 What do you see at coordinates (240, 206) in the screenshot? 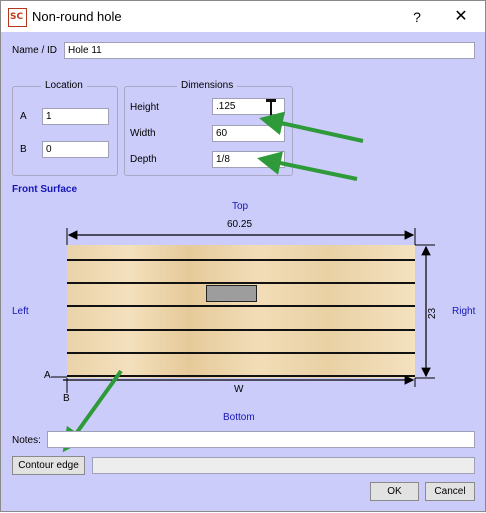
I see `top-label: Top` at bounding box center [240, 206].